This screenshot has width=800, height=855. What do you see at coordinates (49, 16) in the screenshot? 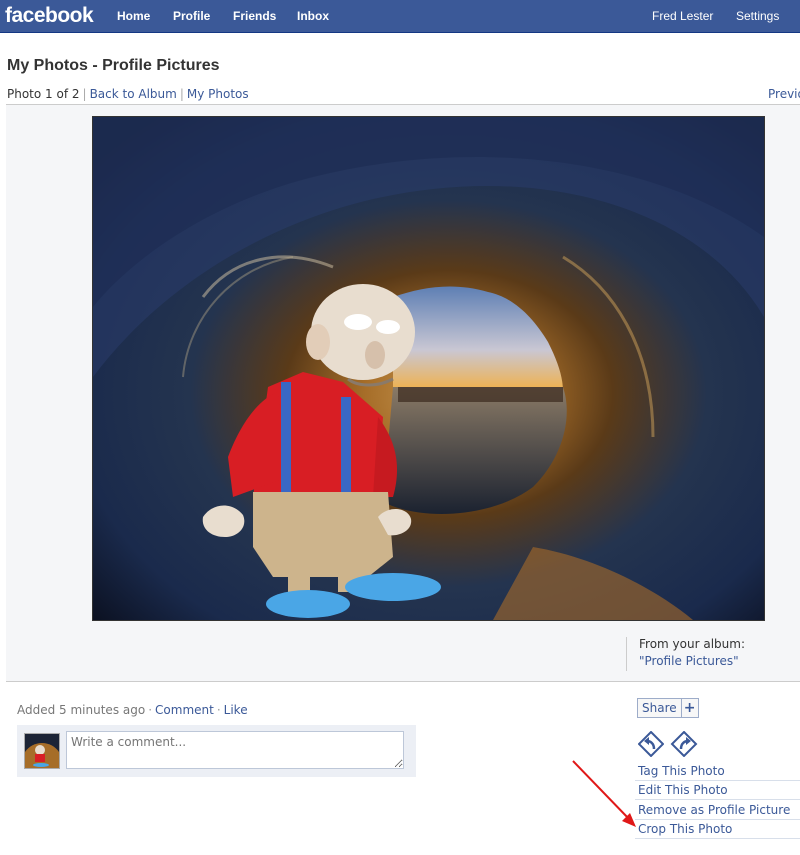
I see `facebook-logo: facebook` at bounding box center [49, 16].